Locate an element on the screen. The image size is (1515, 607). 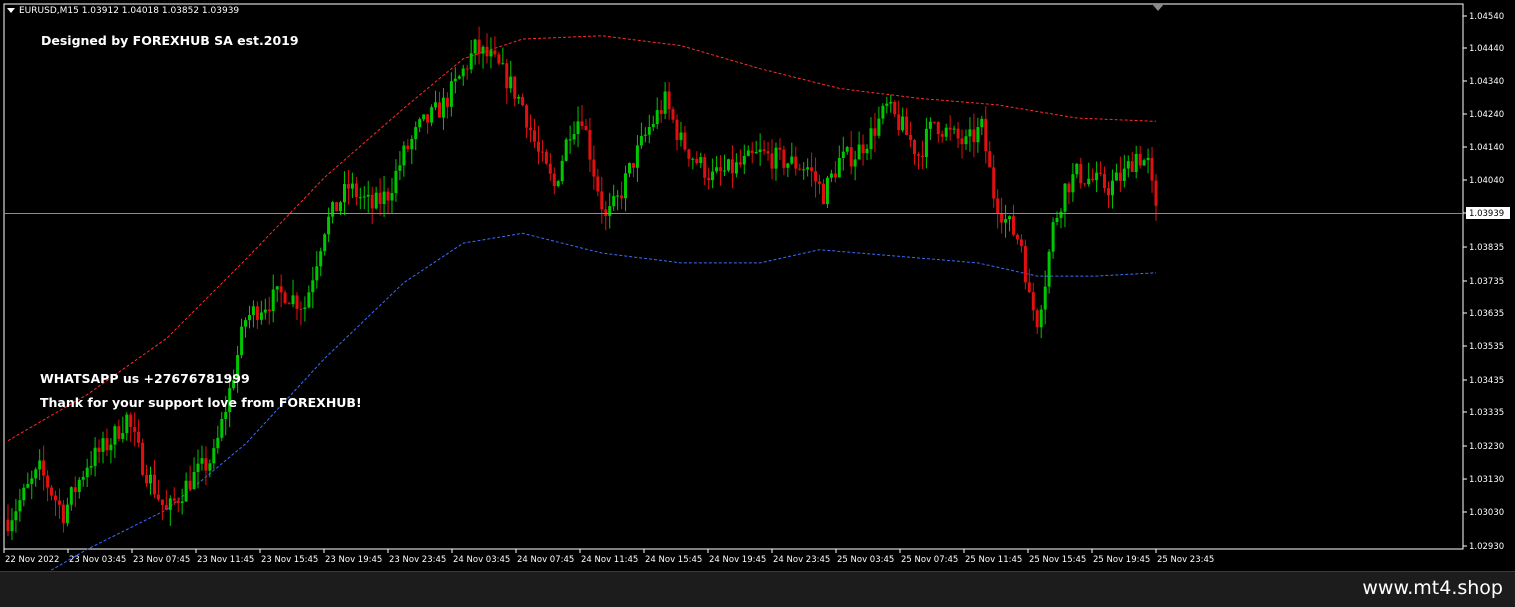
x-tick-label: 25 Nov 03:45 is located at coordinates (865, 560).